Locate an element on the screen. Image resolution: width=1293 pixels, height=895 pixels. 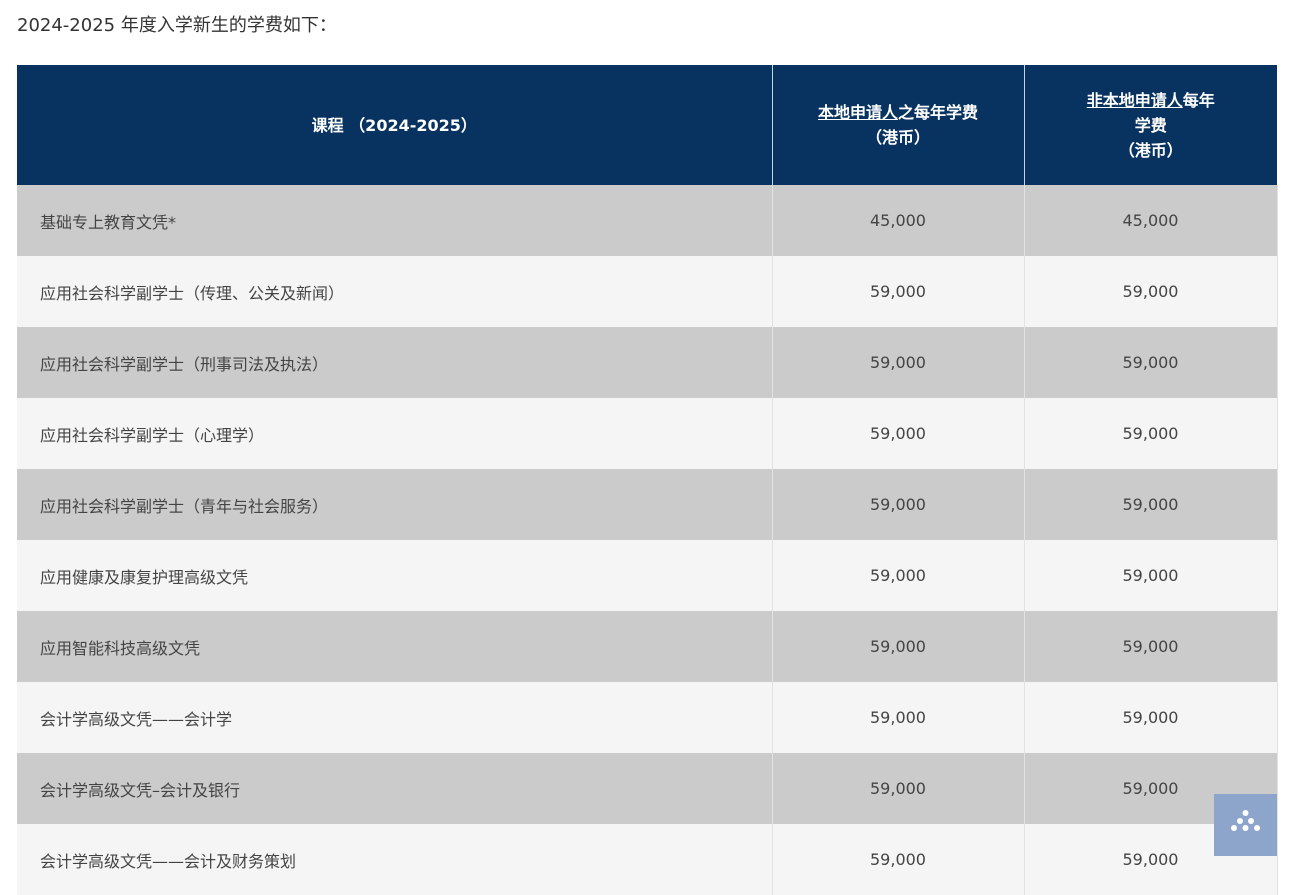
table-row: 基础专上教育文凭* 45,000 45,000 is located at coordinates (647, 220).